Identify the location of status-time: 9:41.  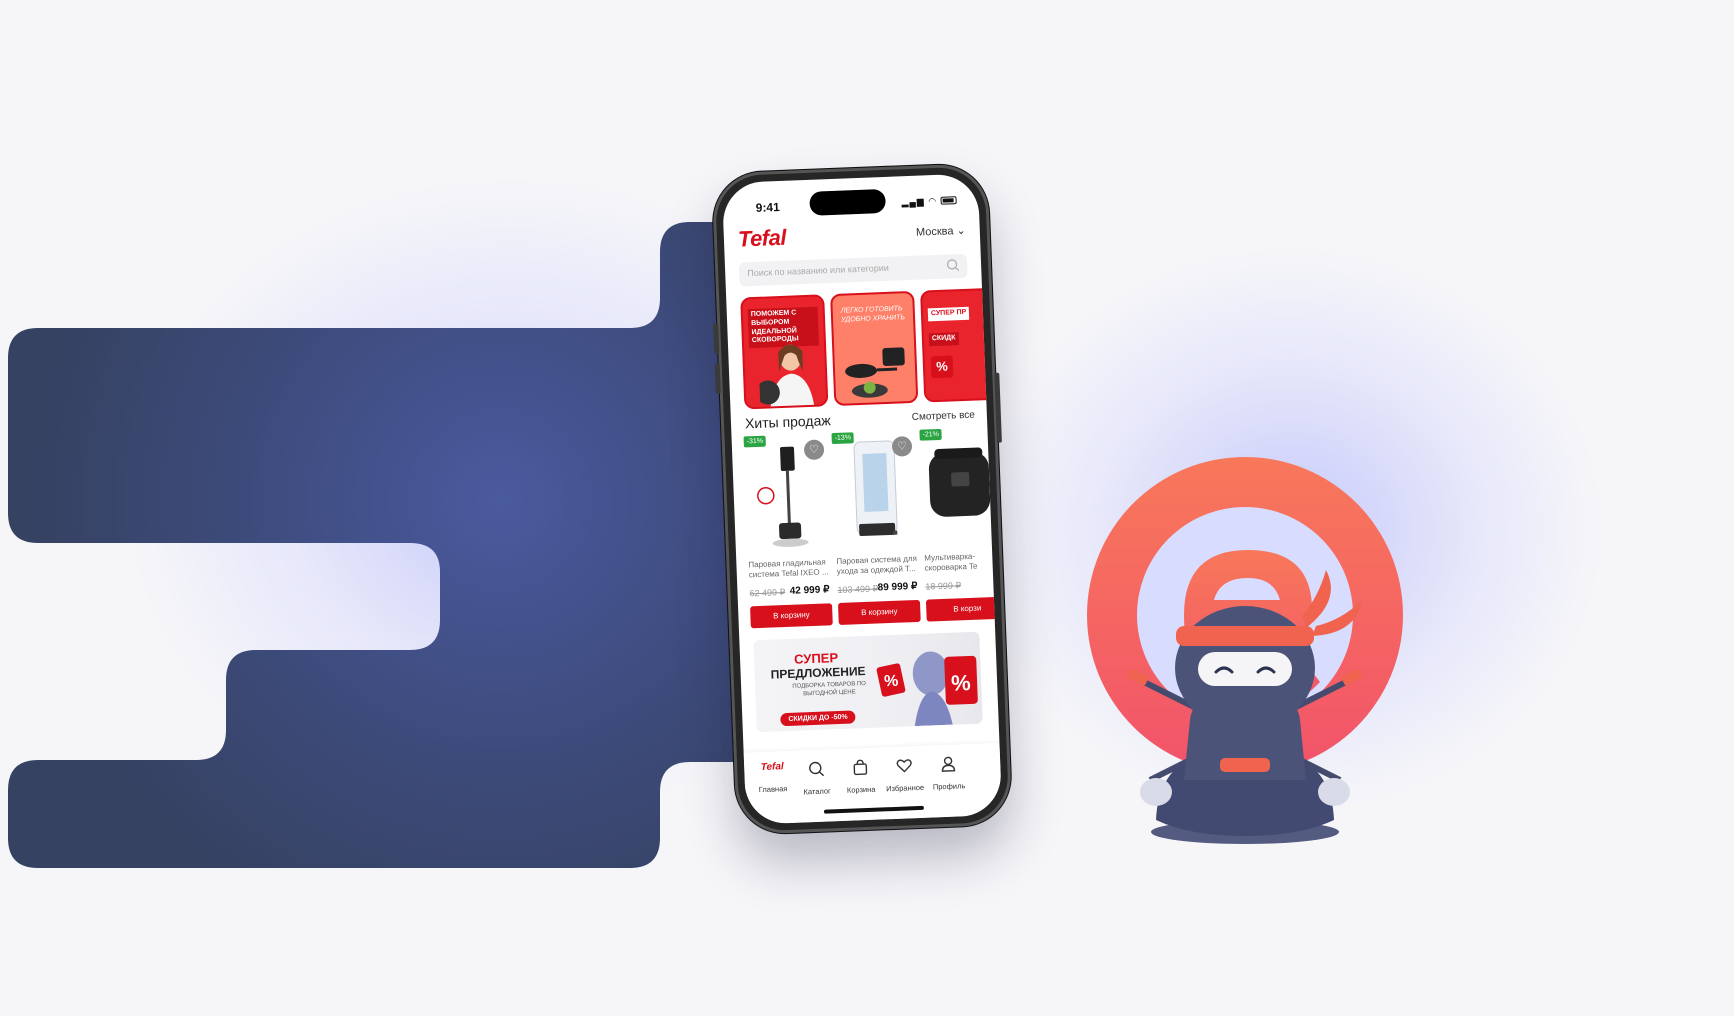
(768, 207).